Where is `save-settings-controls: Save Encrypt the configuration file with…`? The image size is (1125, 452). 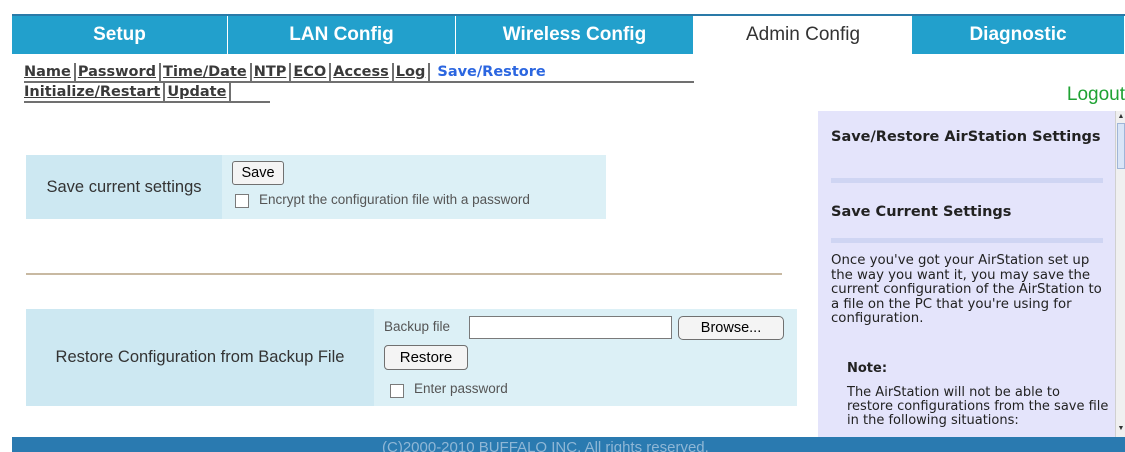 save-settings-controls: Save Encrypt the configuration file with… is located at coordinates (416, 187).